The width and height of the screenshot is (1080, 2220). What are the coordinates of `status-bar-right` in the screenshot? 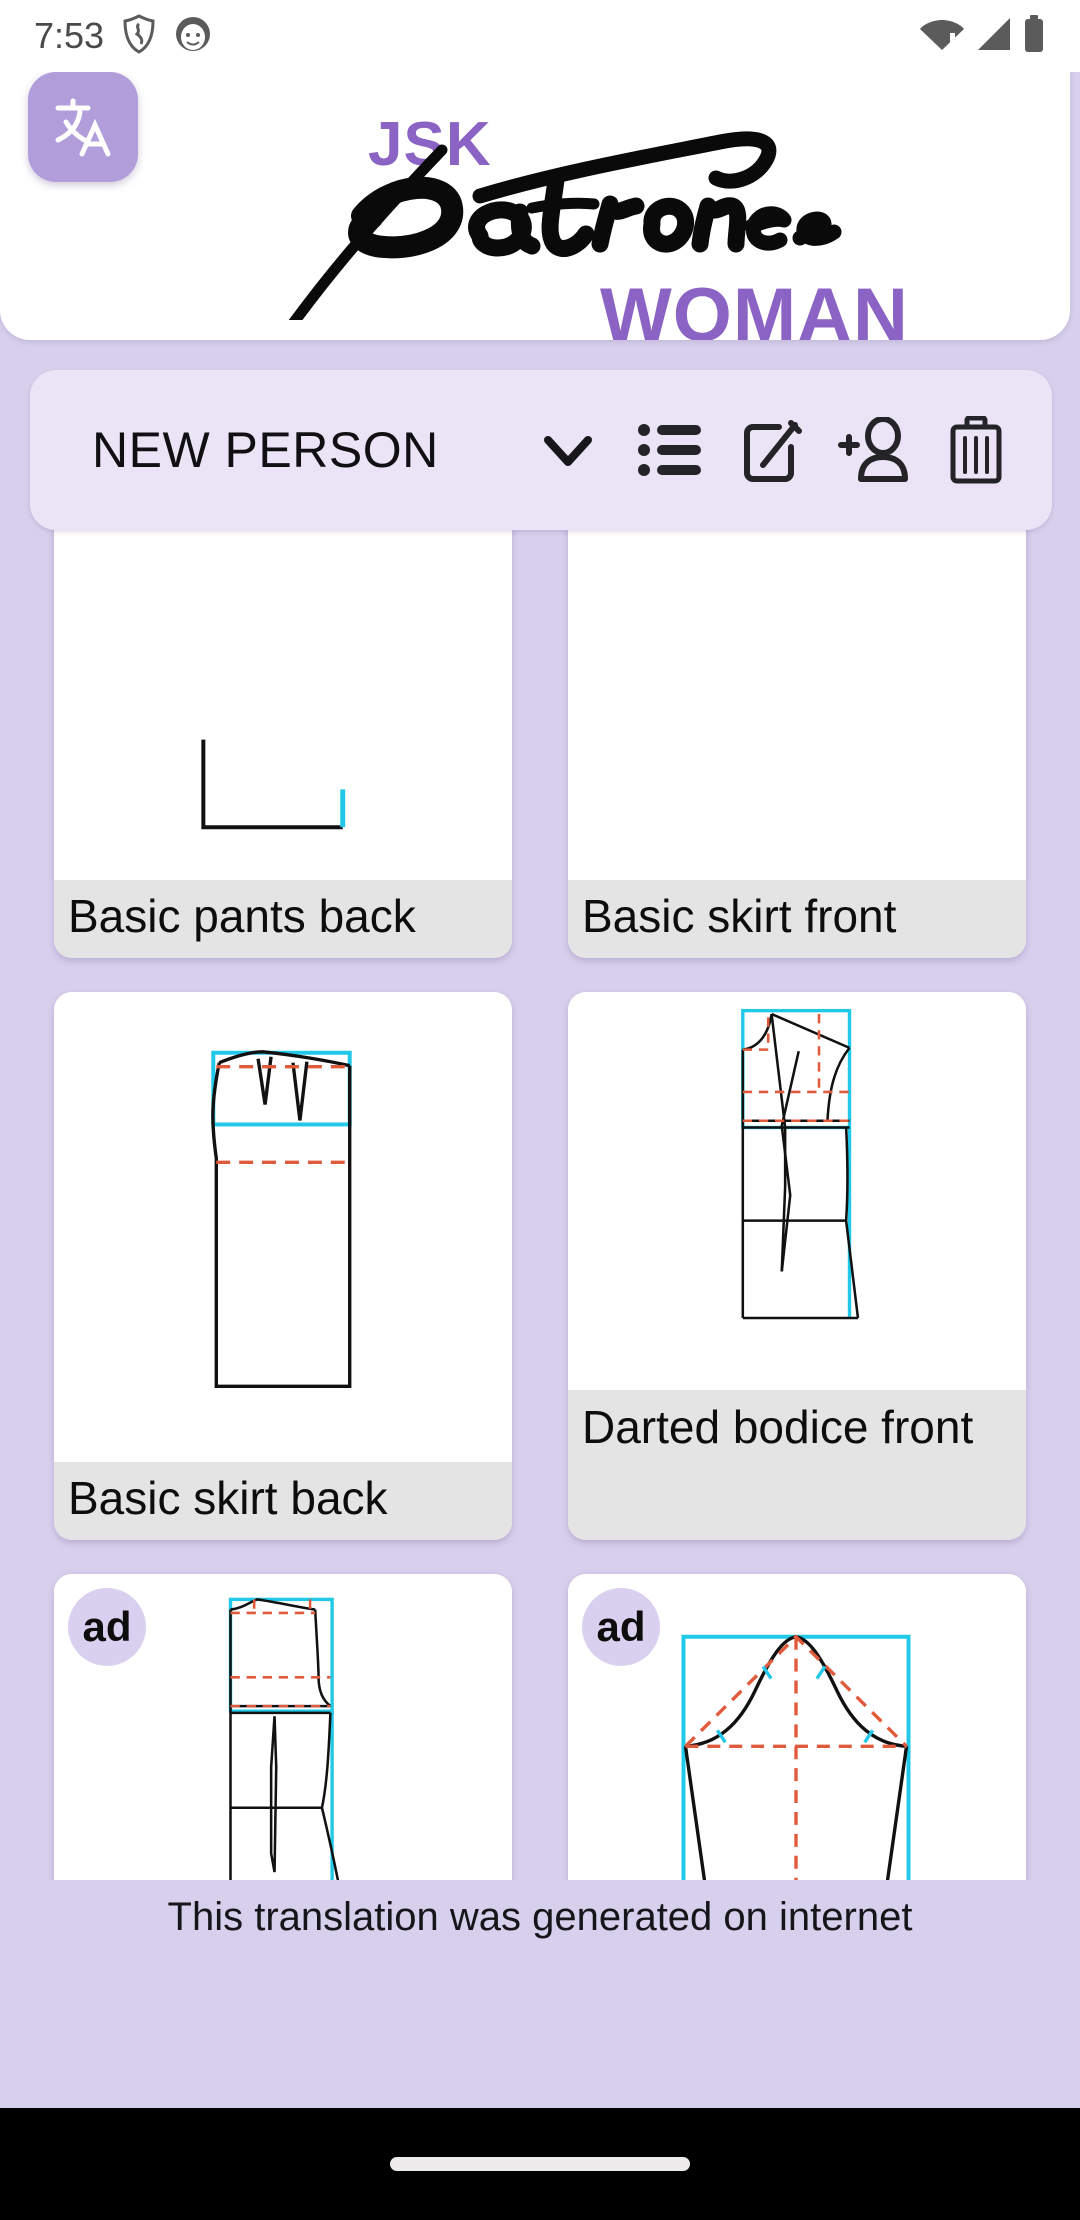 It's located at (983, 36).